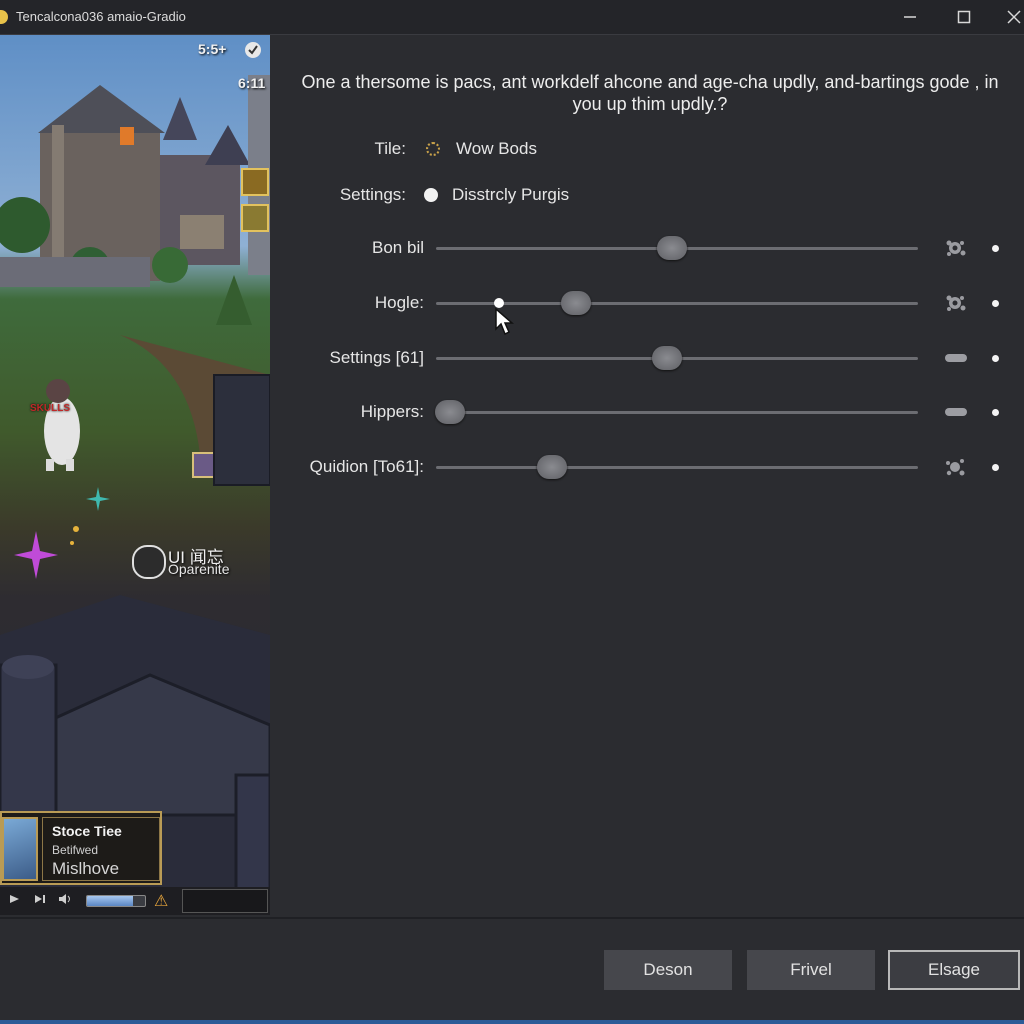 Image resolution: width=1024 pixels, height=1024 pixels. I want to click on hud-counter: 6:11, so click(252, 83).